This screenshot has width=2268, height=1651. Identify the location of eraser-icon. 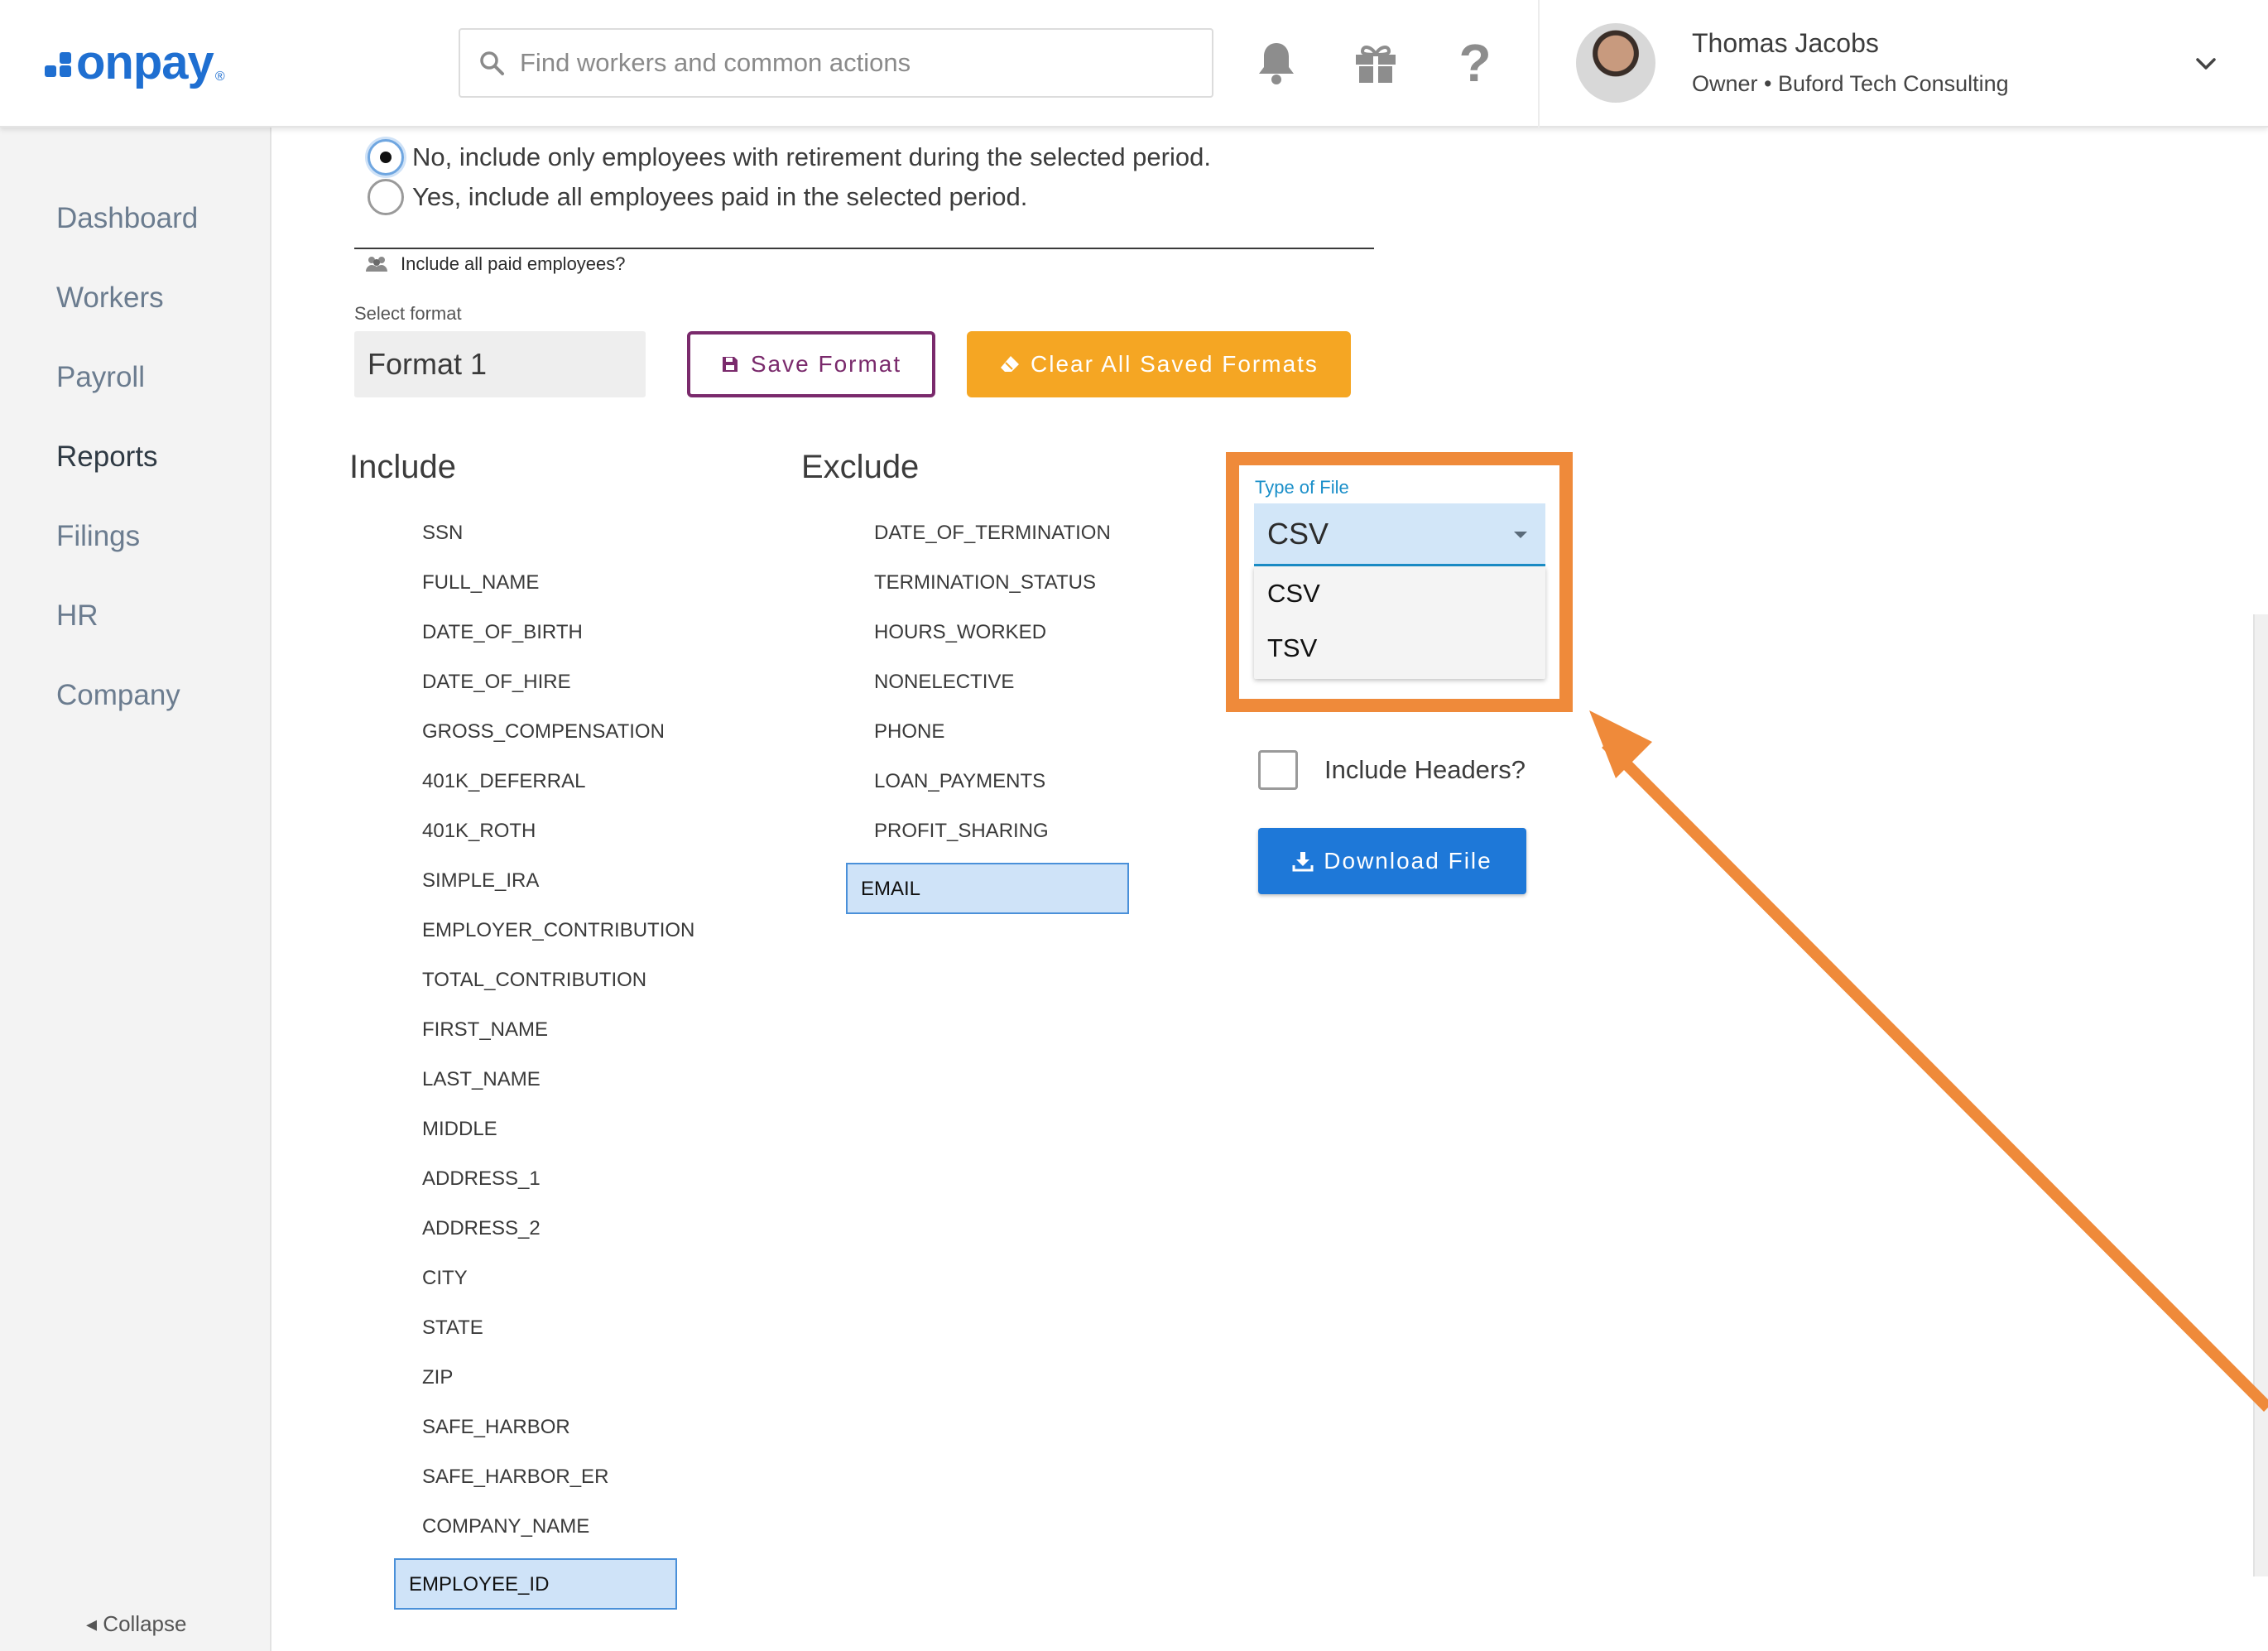
(1010, 364).